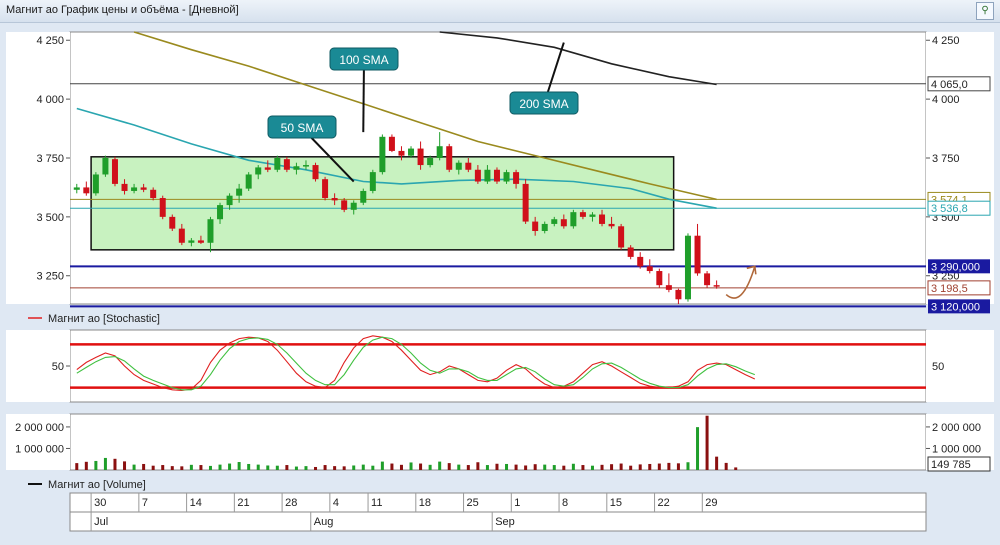  I want to click on sma100-callout-text: 100 SMA, so click(363, 60).